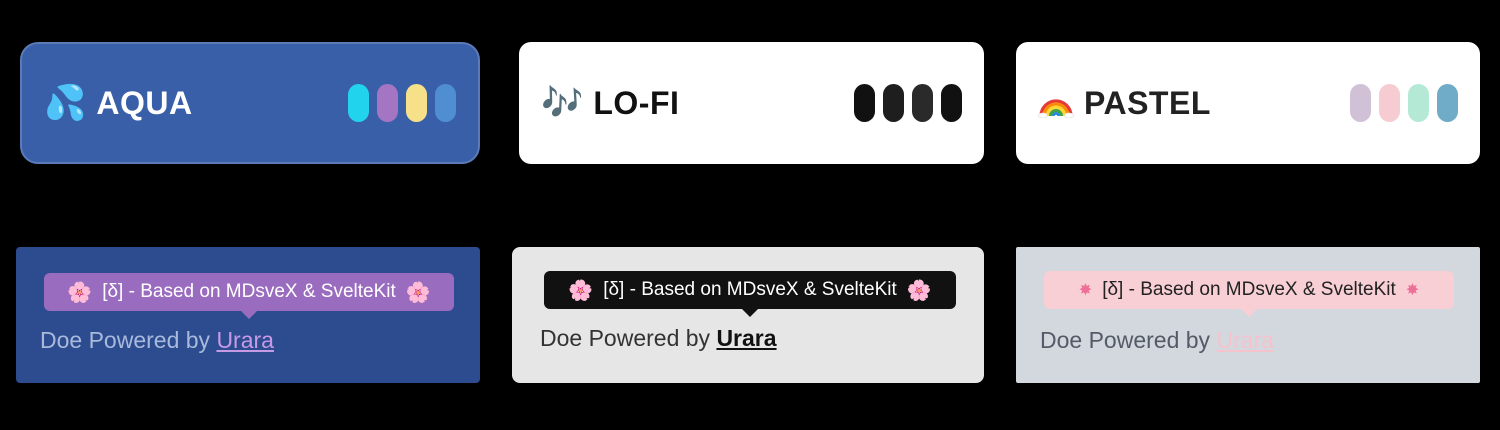 The height and width of the screenshot is (430, 1500). I want to click on theme-name: AQUA, so click(144, 102).